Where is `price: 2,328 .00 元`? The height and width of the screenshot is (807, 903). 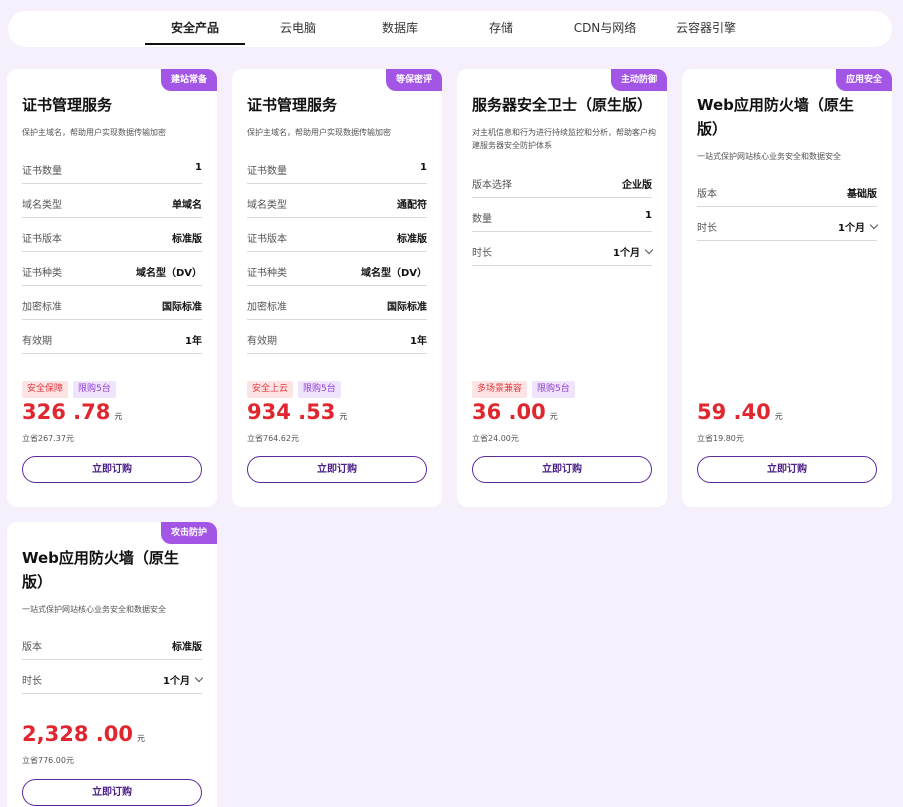 price: 2,328 .00 元 is located at coordinates (83, 736).